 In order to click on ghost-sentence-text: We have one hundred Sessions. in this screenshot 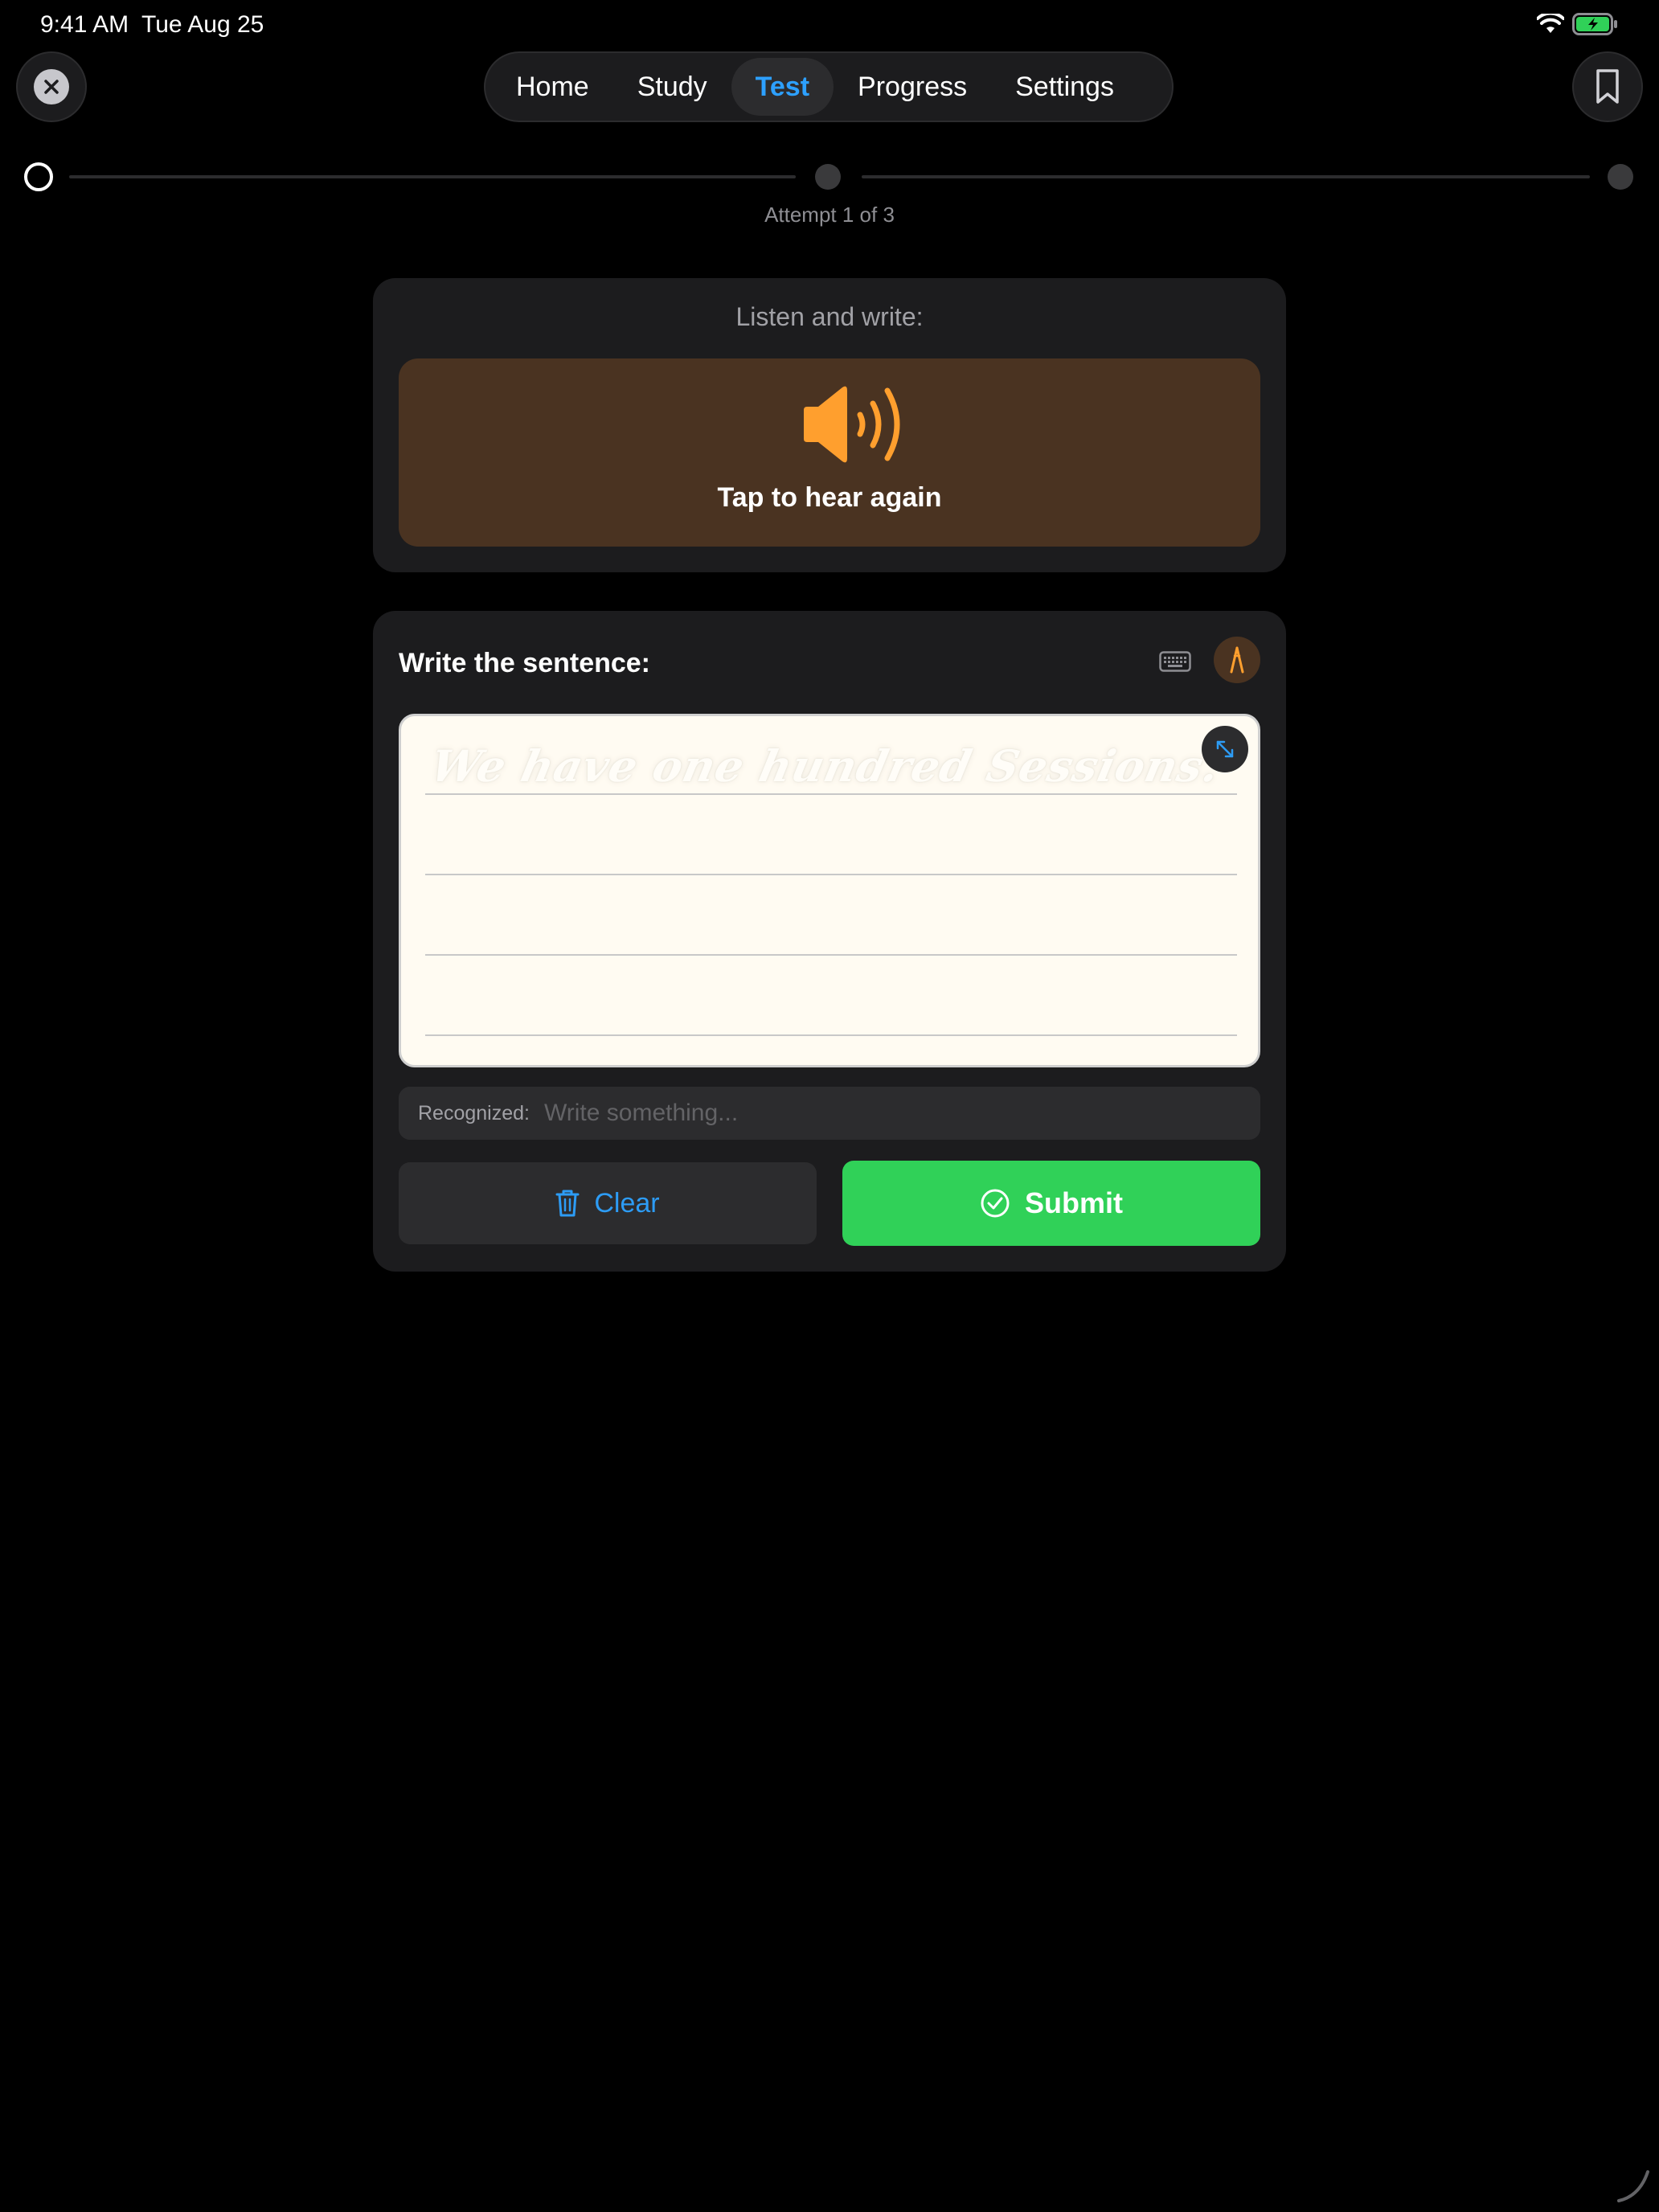, I will do `click(825, 766)`.